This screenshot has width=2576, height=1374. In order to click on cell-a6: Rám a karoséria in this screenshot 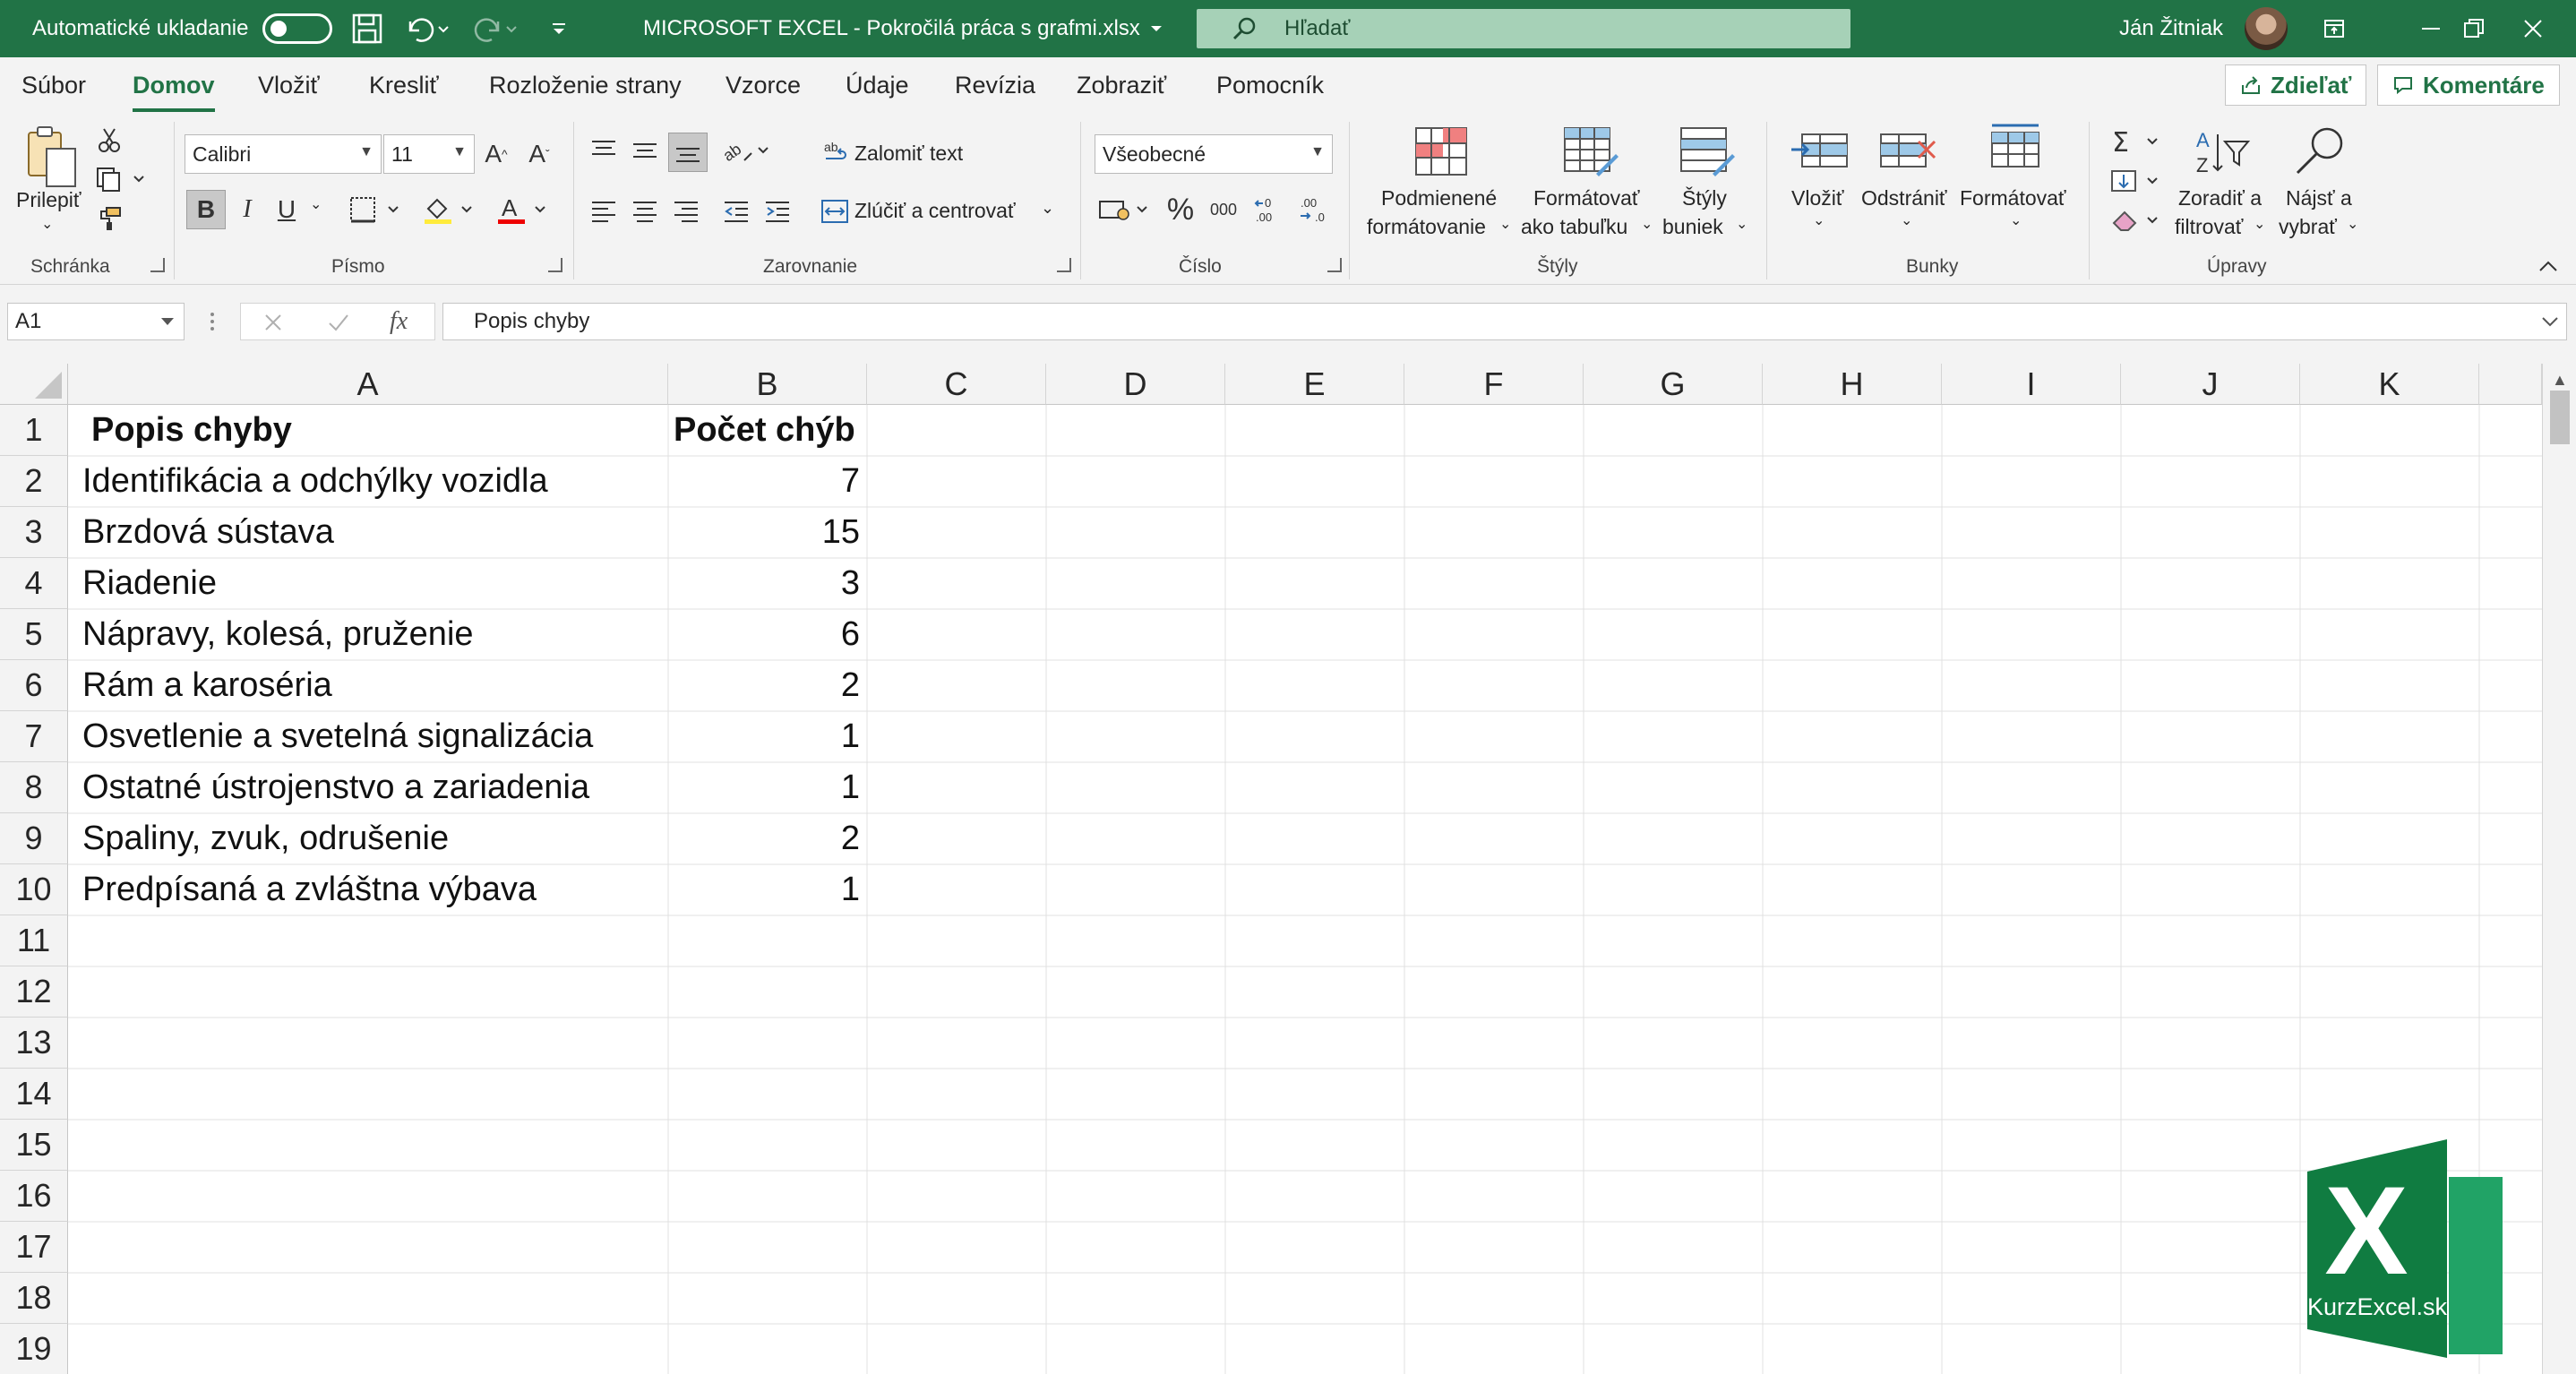, I will do `click(207, 685)`.